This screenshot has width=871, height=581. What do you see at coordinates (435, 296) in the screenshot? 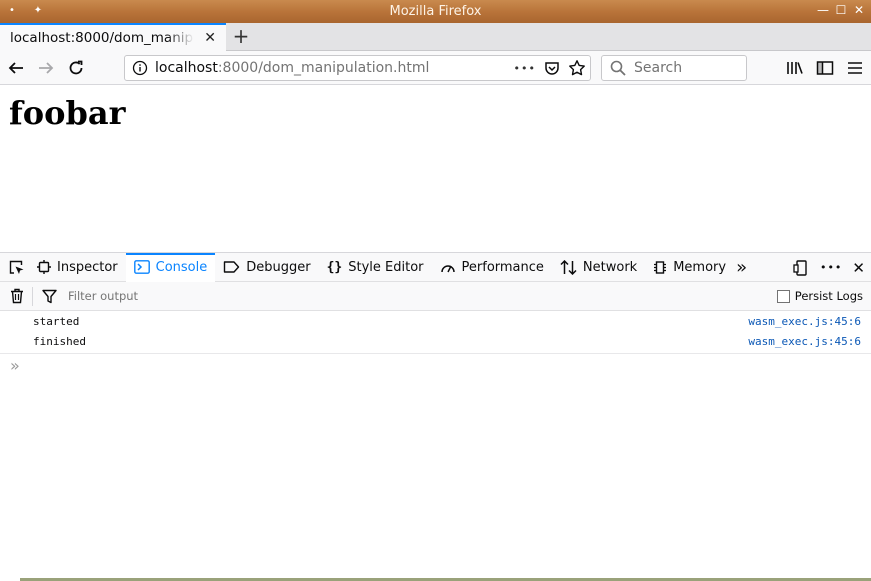
I see `console-filter-bar: Persist Logs` at bounding box center [435, 296].